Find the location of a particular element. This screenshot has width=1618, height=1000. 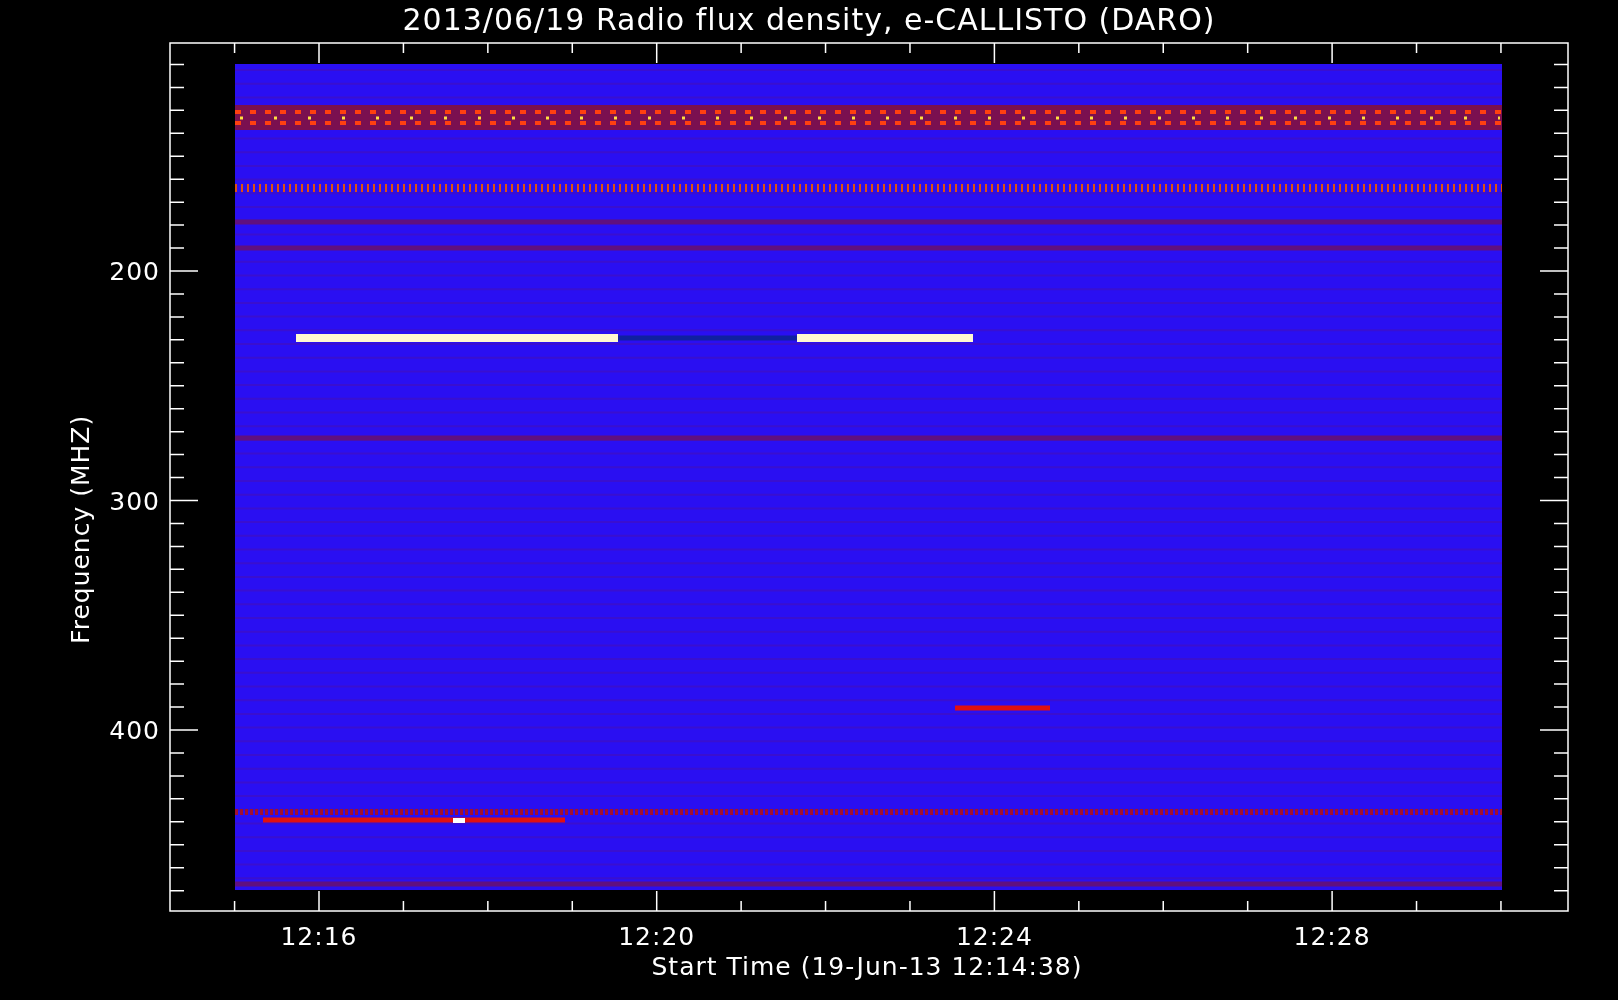

chart-title: 2013/06/19 Radio flux density, e-CALLISTO (DARO) is located at coordinates (809, 19).